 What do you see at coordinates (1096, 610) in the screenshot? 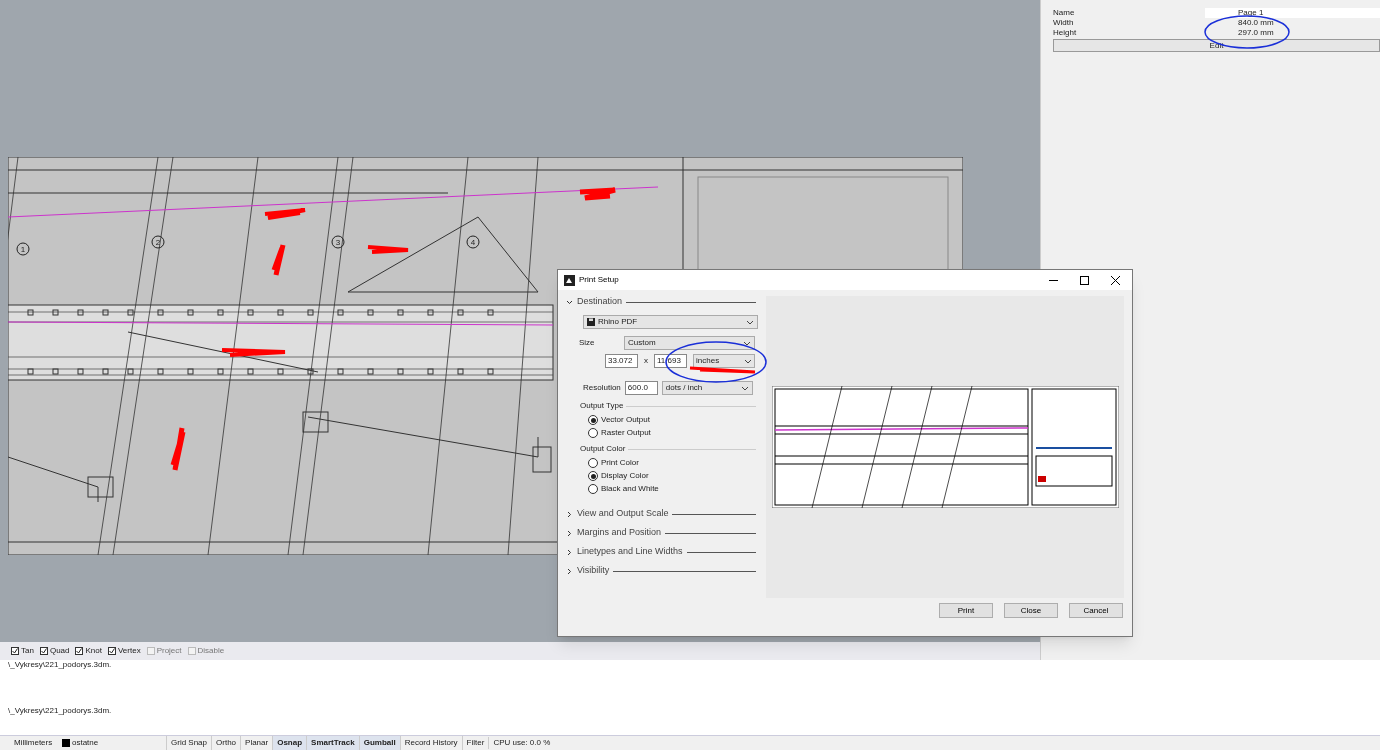
I see `dialog-button: Cancel` at bounding box center [1096, 610].